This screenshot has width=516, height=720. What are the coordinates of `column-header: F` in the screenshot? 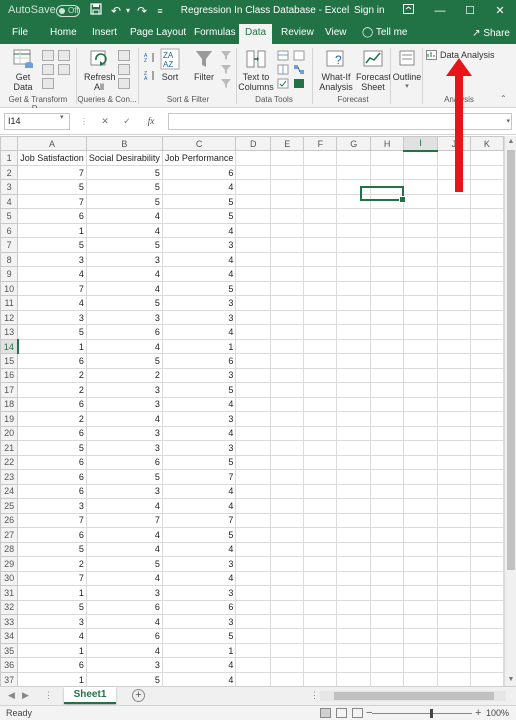 It's located at (320, 144).